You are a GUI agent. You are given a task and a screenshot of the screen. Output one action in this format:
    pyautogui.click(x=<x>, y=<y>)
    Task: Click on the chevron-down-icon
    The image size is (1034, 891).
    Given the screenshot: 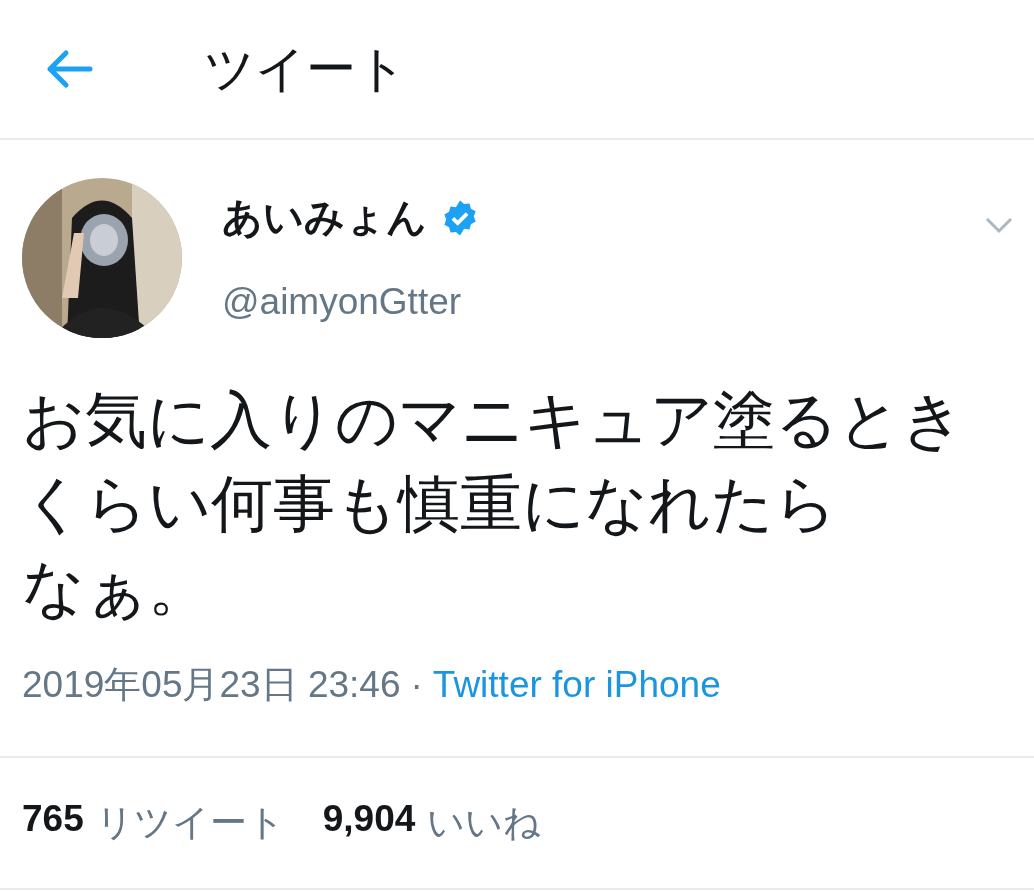 What is the action you would take?
    pyautogui.click(x=999, y=225)
    